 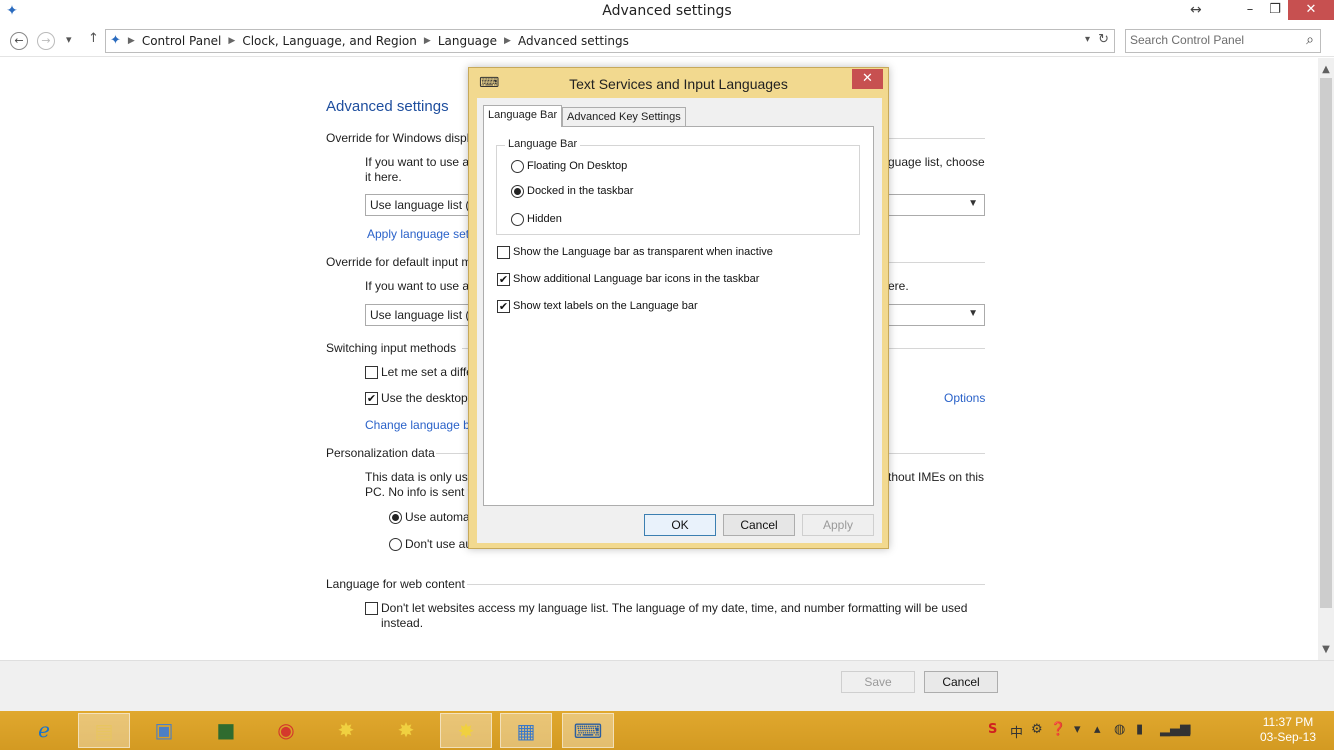 I want to click on power-icon: ▮, so click(x=1139, y=729).